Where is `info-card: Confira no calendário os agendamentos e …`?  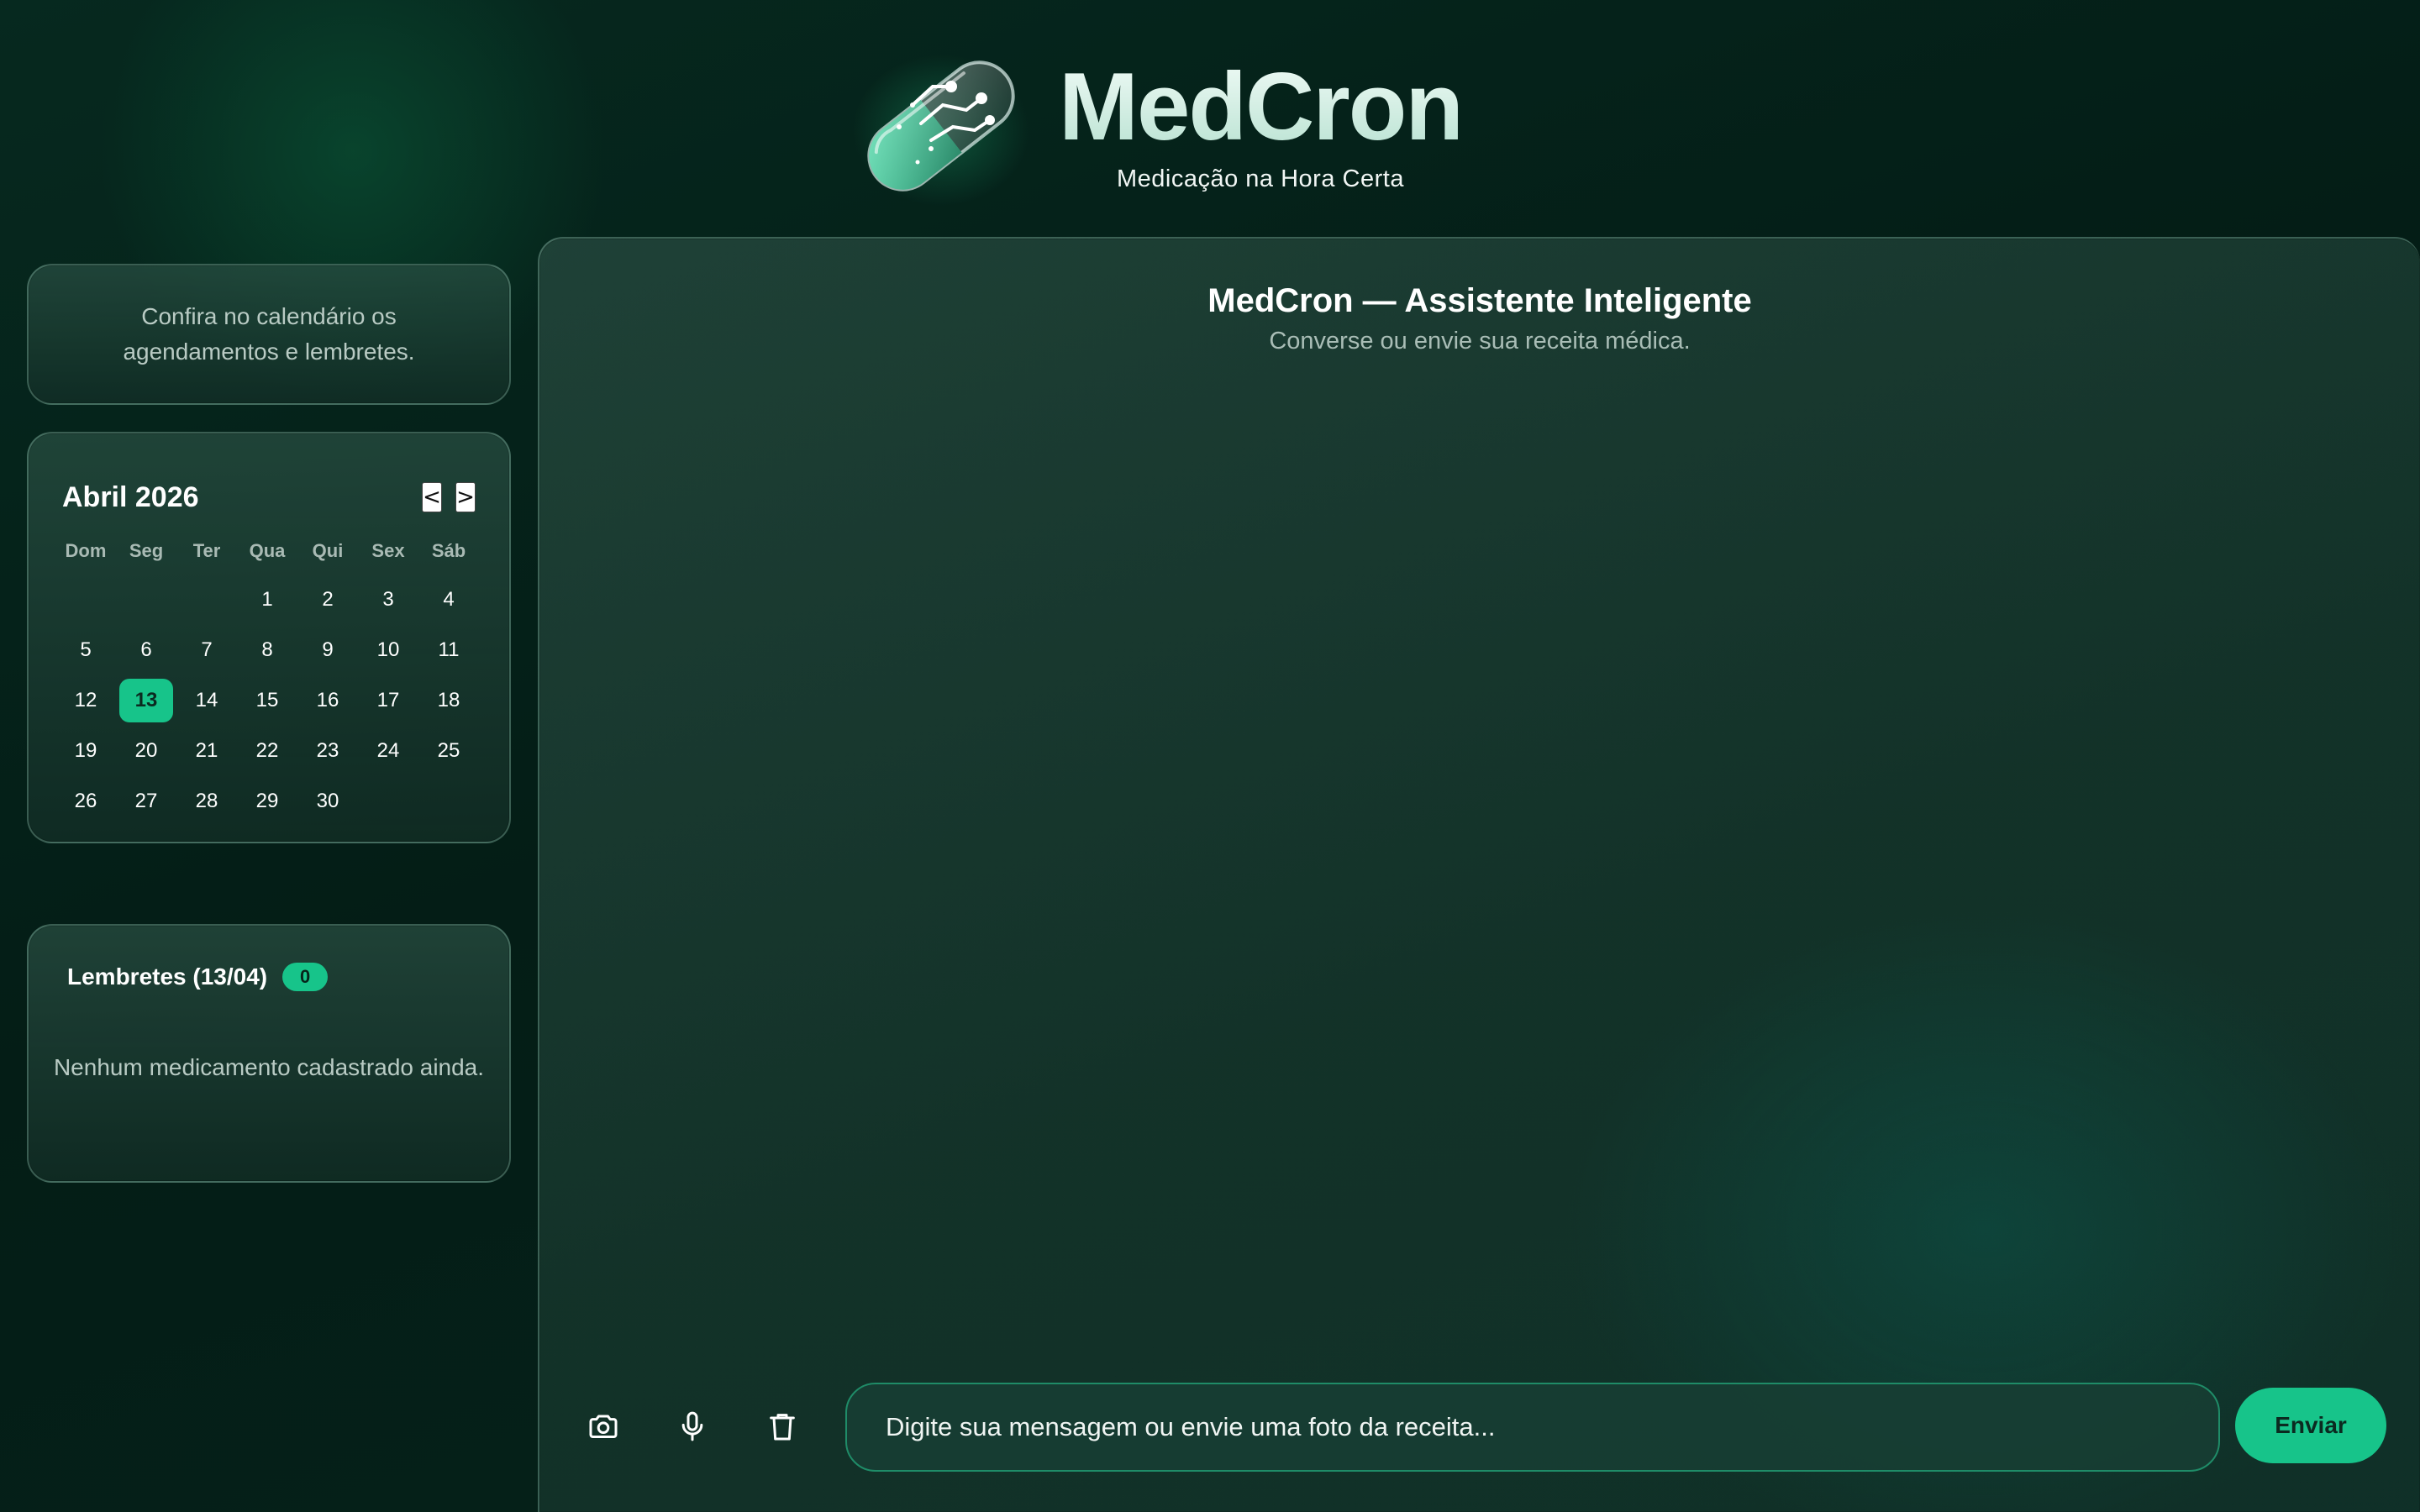 info-card: Confira no calendário os agendamentos e … is located at coordinates (269, 334).